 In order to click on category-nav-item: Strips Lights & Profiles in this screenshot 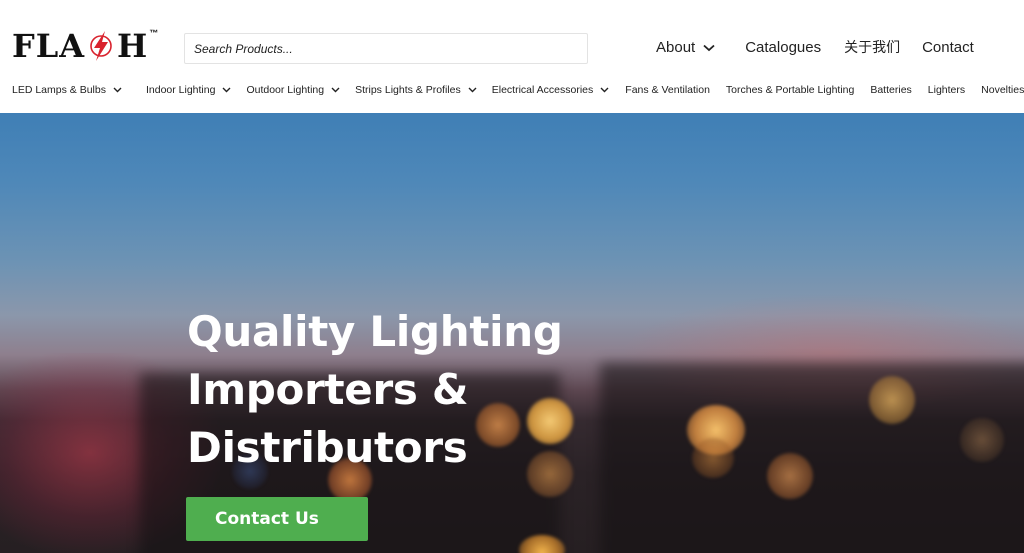, I will do `click(416, 90)`.